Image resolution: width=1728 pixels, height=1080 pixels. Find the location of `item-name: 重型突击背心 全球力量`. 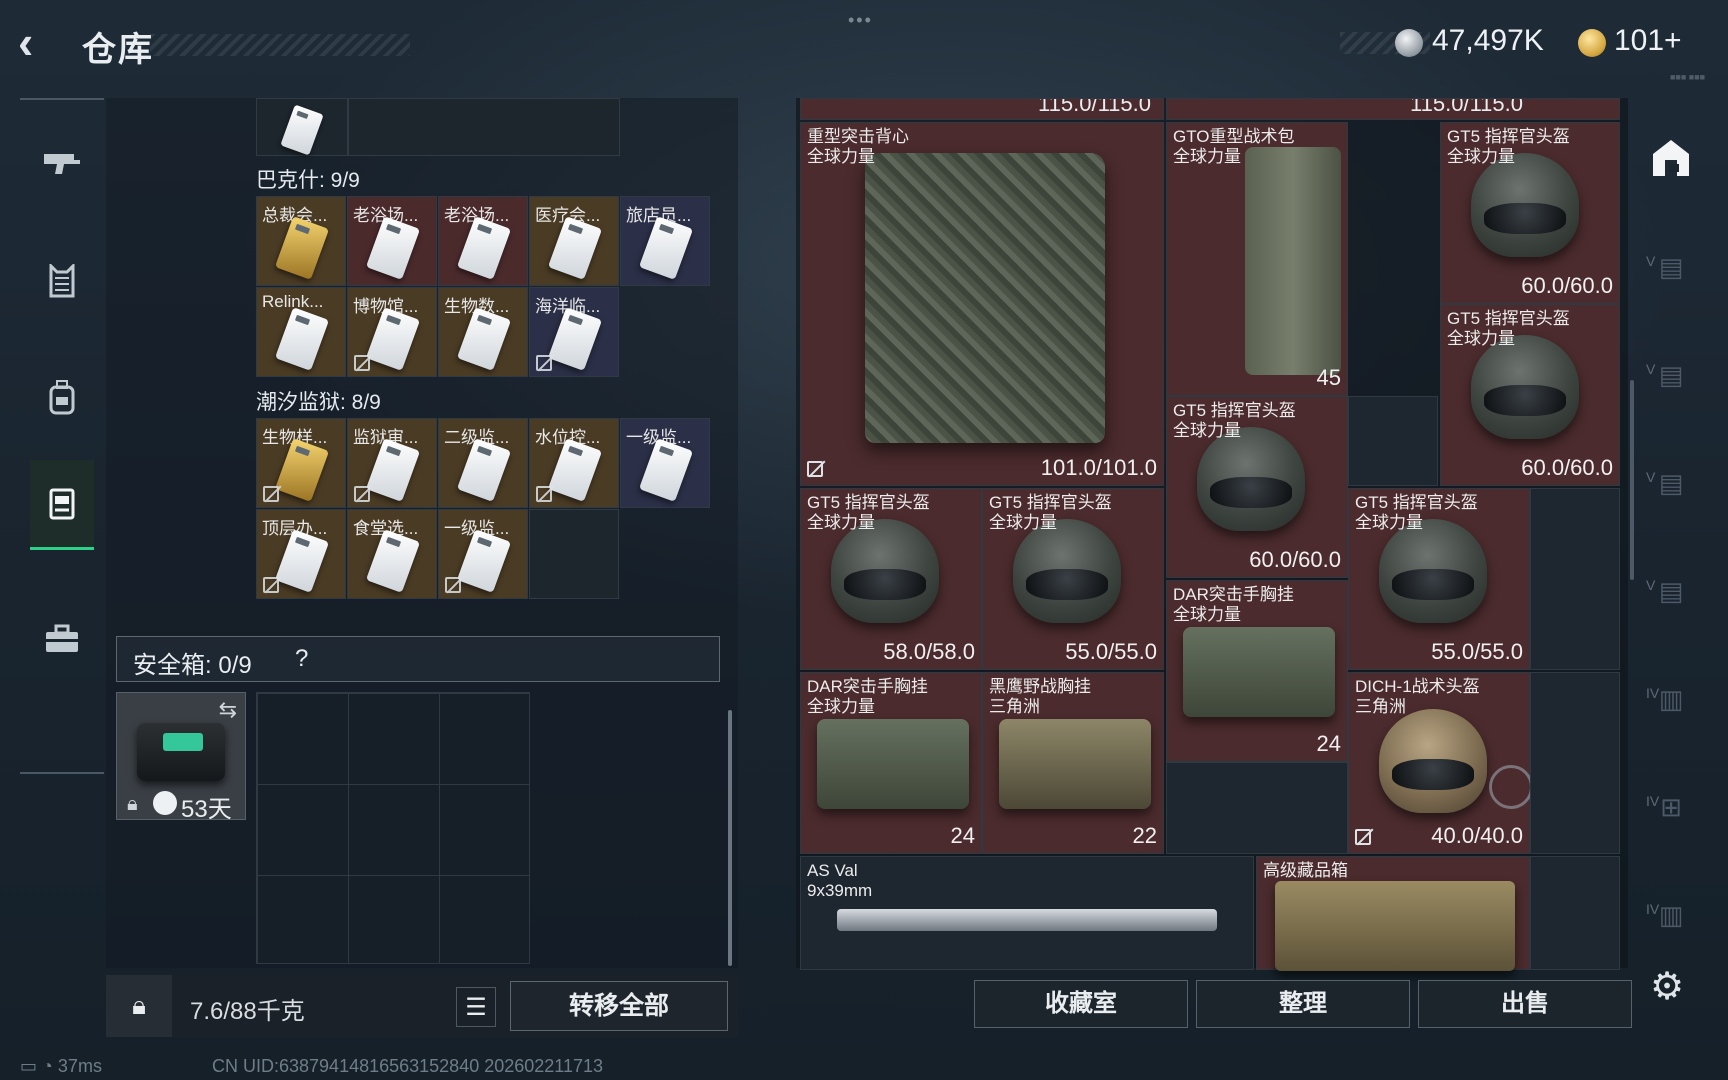

item-name: 重型突击背心 全球力量 is located at coordinates (858, 146).